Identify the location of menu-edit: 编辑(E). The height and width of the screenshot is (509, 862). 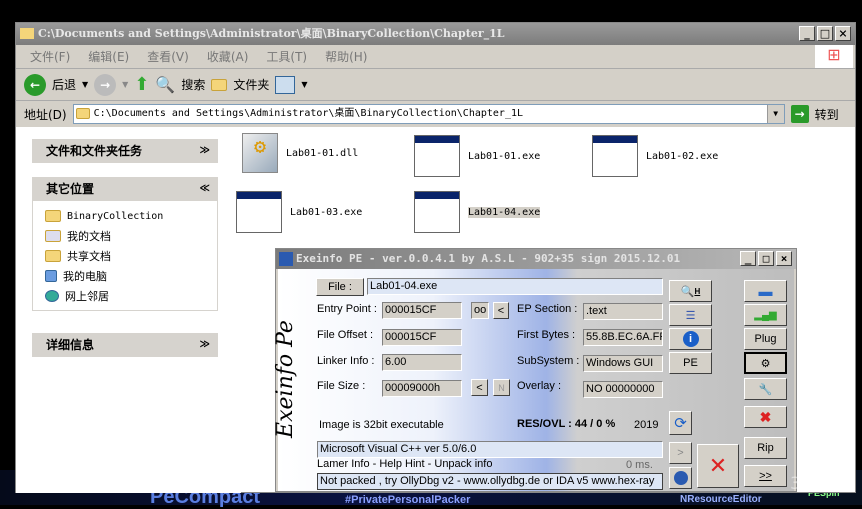
(108, 56).